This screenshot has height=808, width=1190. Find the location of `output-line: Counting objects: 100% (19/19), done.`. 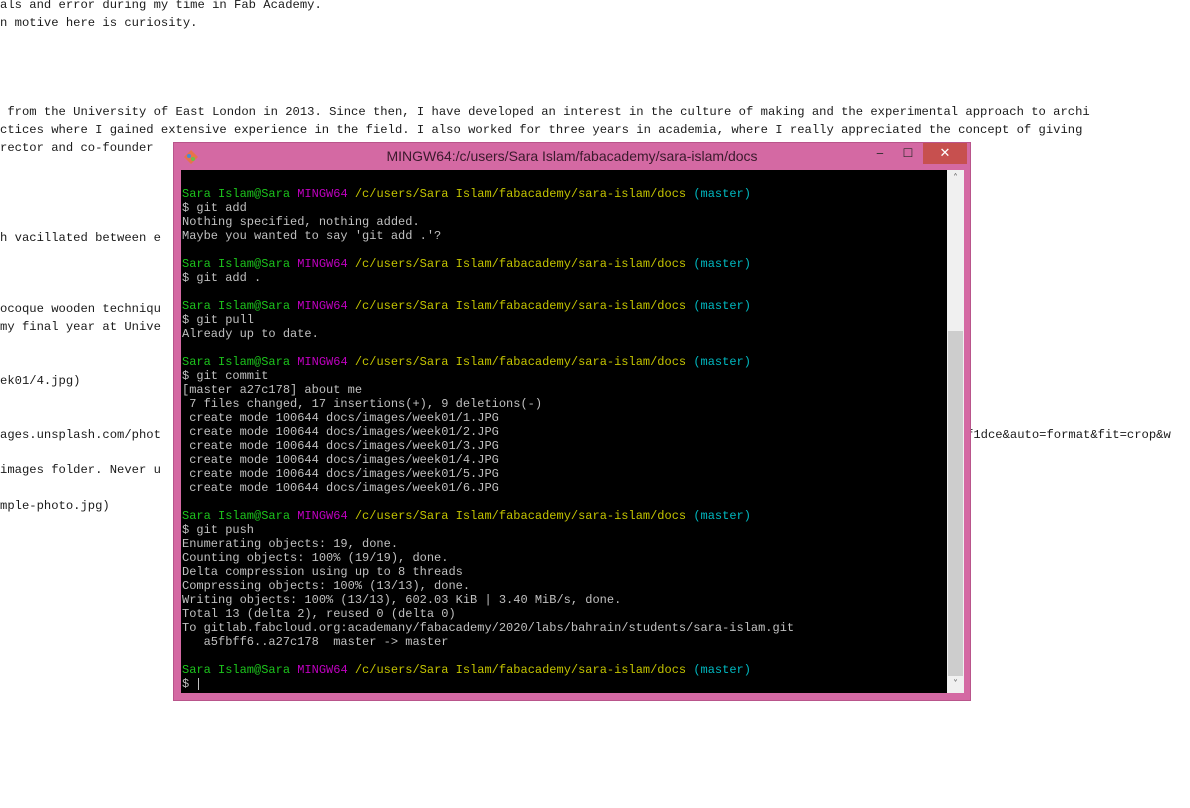

output-line: Counting objects: 100% (19/19), done. is located at coordinates (315, 558).